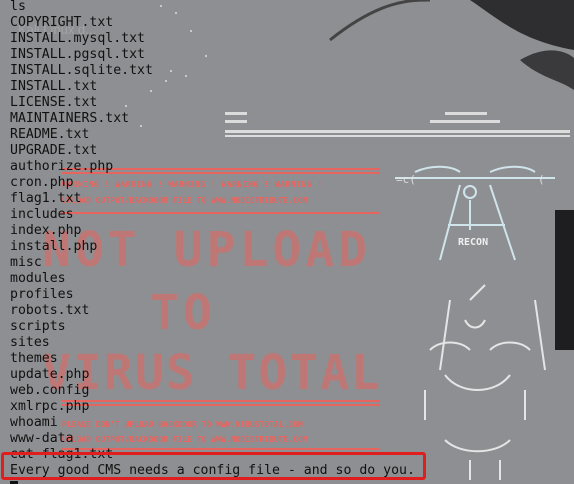 This screenshot has width=574, height=484. What do you see at coordinates (473, 242) in the screenshot?
I see `wallpaper-recon-label: RECON` at bounding box center [473, 242].